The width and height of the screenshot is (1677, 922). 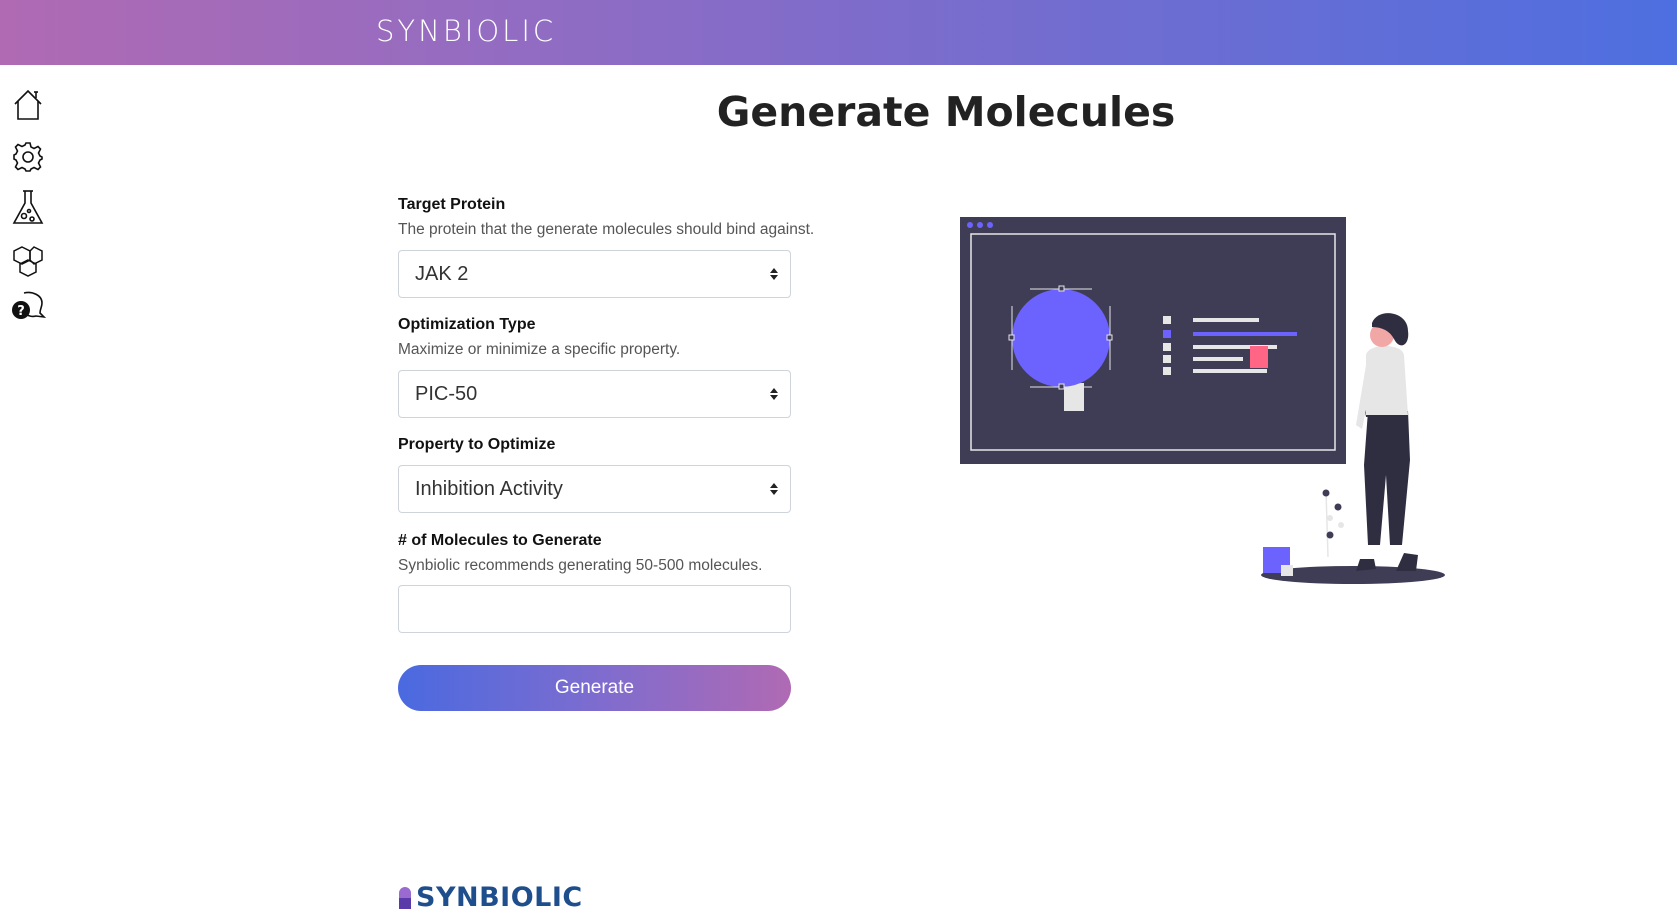 What do you see at coordinates (1202, 400) in the screenshot?
I see `dashboard-illustration` at bounding box center [1202, 400].